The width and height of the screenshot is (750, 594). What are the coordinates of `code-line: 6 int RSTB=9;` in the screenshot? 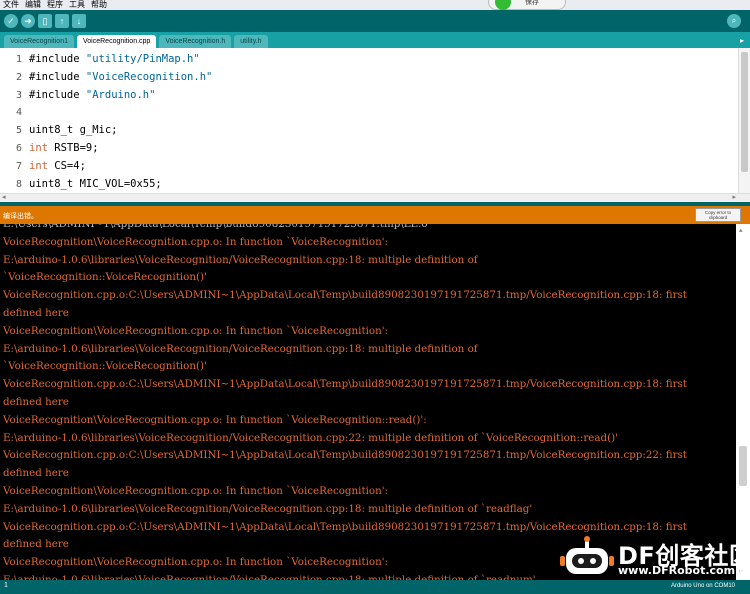 It's located at (369, 148).